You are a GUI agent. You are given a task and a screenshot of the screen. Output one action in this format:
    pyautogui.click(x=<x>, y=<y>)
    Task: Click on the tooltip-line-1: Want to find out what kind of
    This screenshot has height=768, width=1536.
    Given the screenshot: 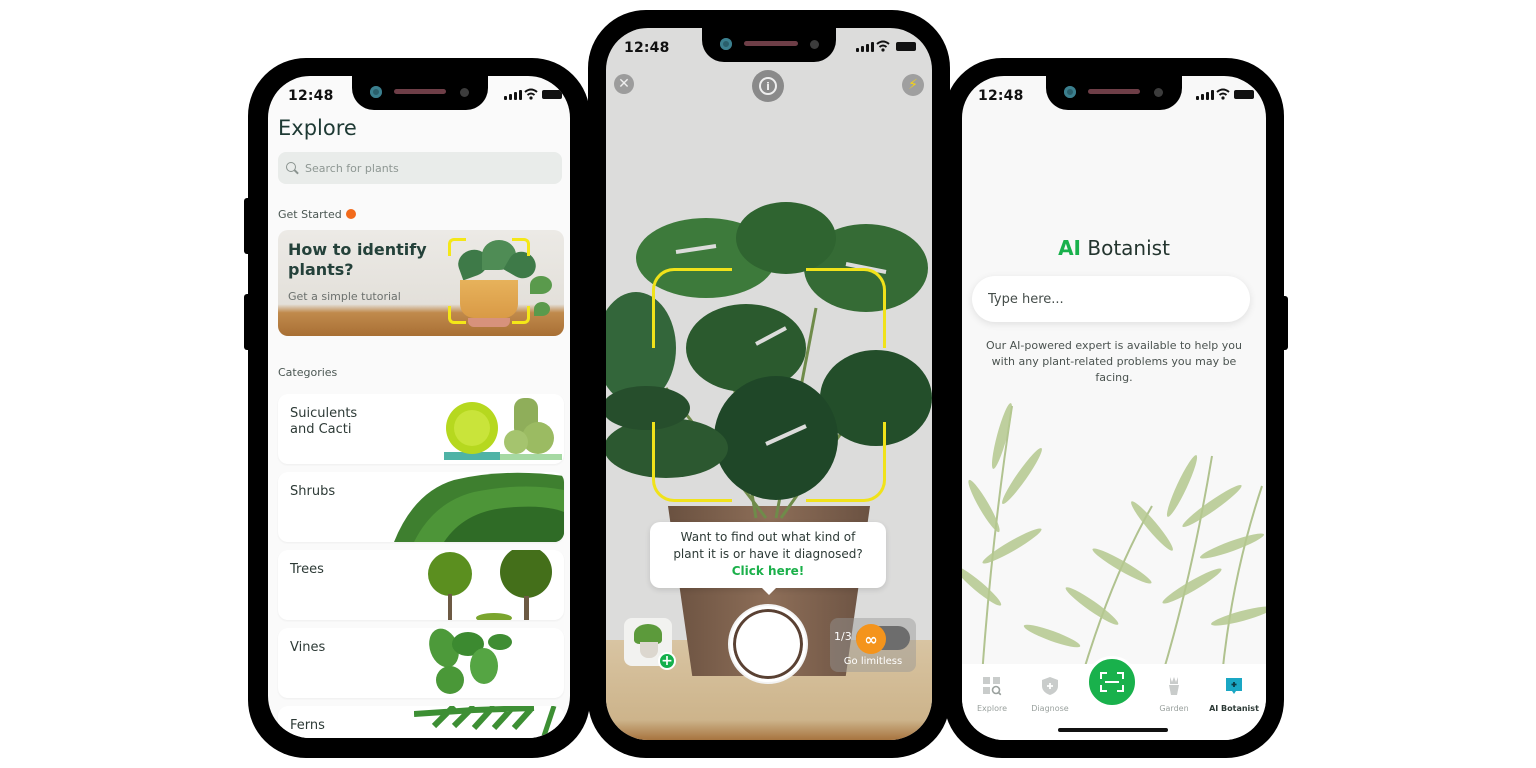 What is the action you would take?
    pyautogui.click(x=768, y=537)
    